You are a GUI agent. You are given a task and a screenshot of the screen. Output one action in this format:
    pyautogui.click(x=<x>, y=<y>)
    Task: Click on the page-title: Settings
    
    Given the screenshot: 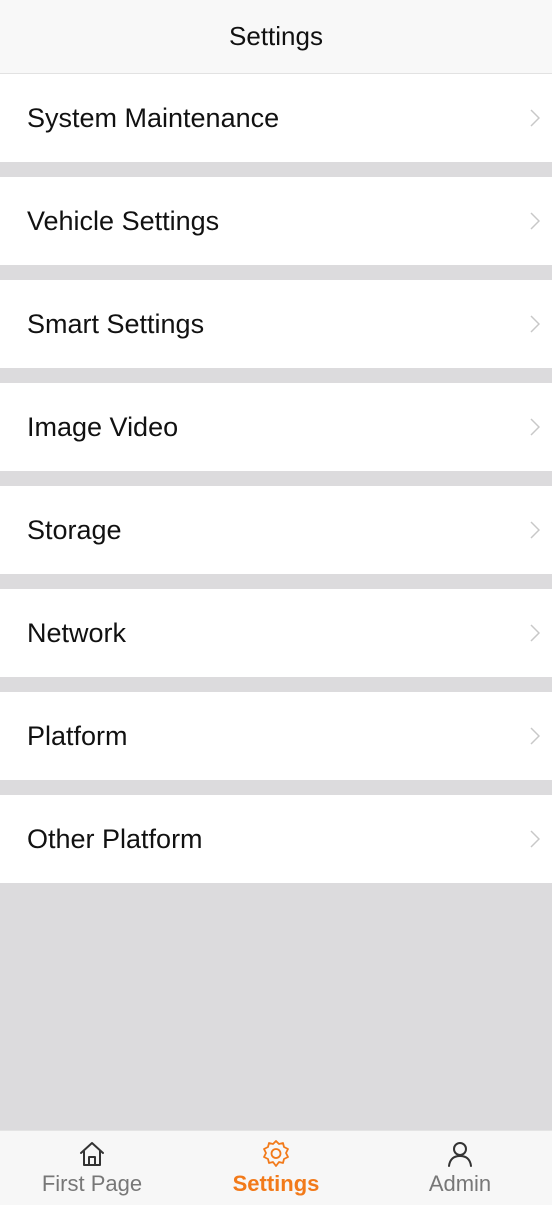 What is the action you would take?
    pyautogui.click(x=276, y=36)
    